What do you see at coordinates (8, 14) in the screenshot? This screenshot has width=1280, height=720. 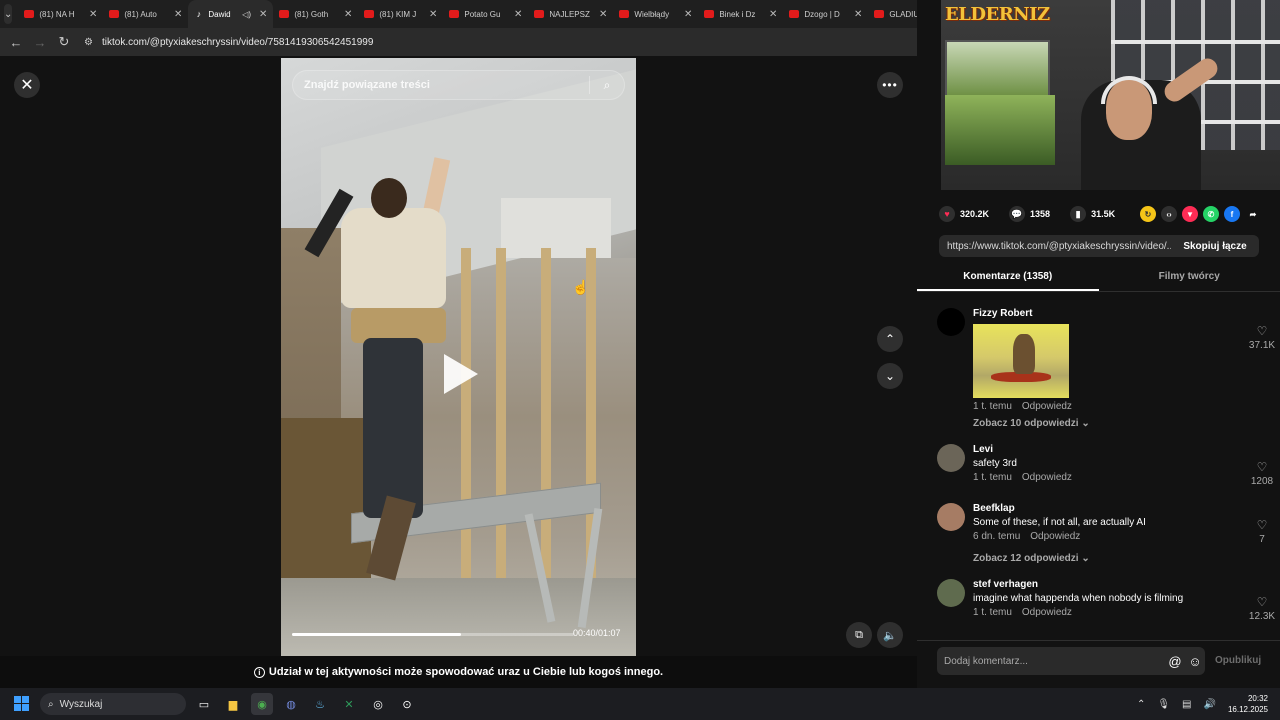 I see `tab-search-chevron-icon: ⌄` at bounding box center [8, 14].